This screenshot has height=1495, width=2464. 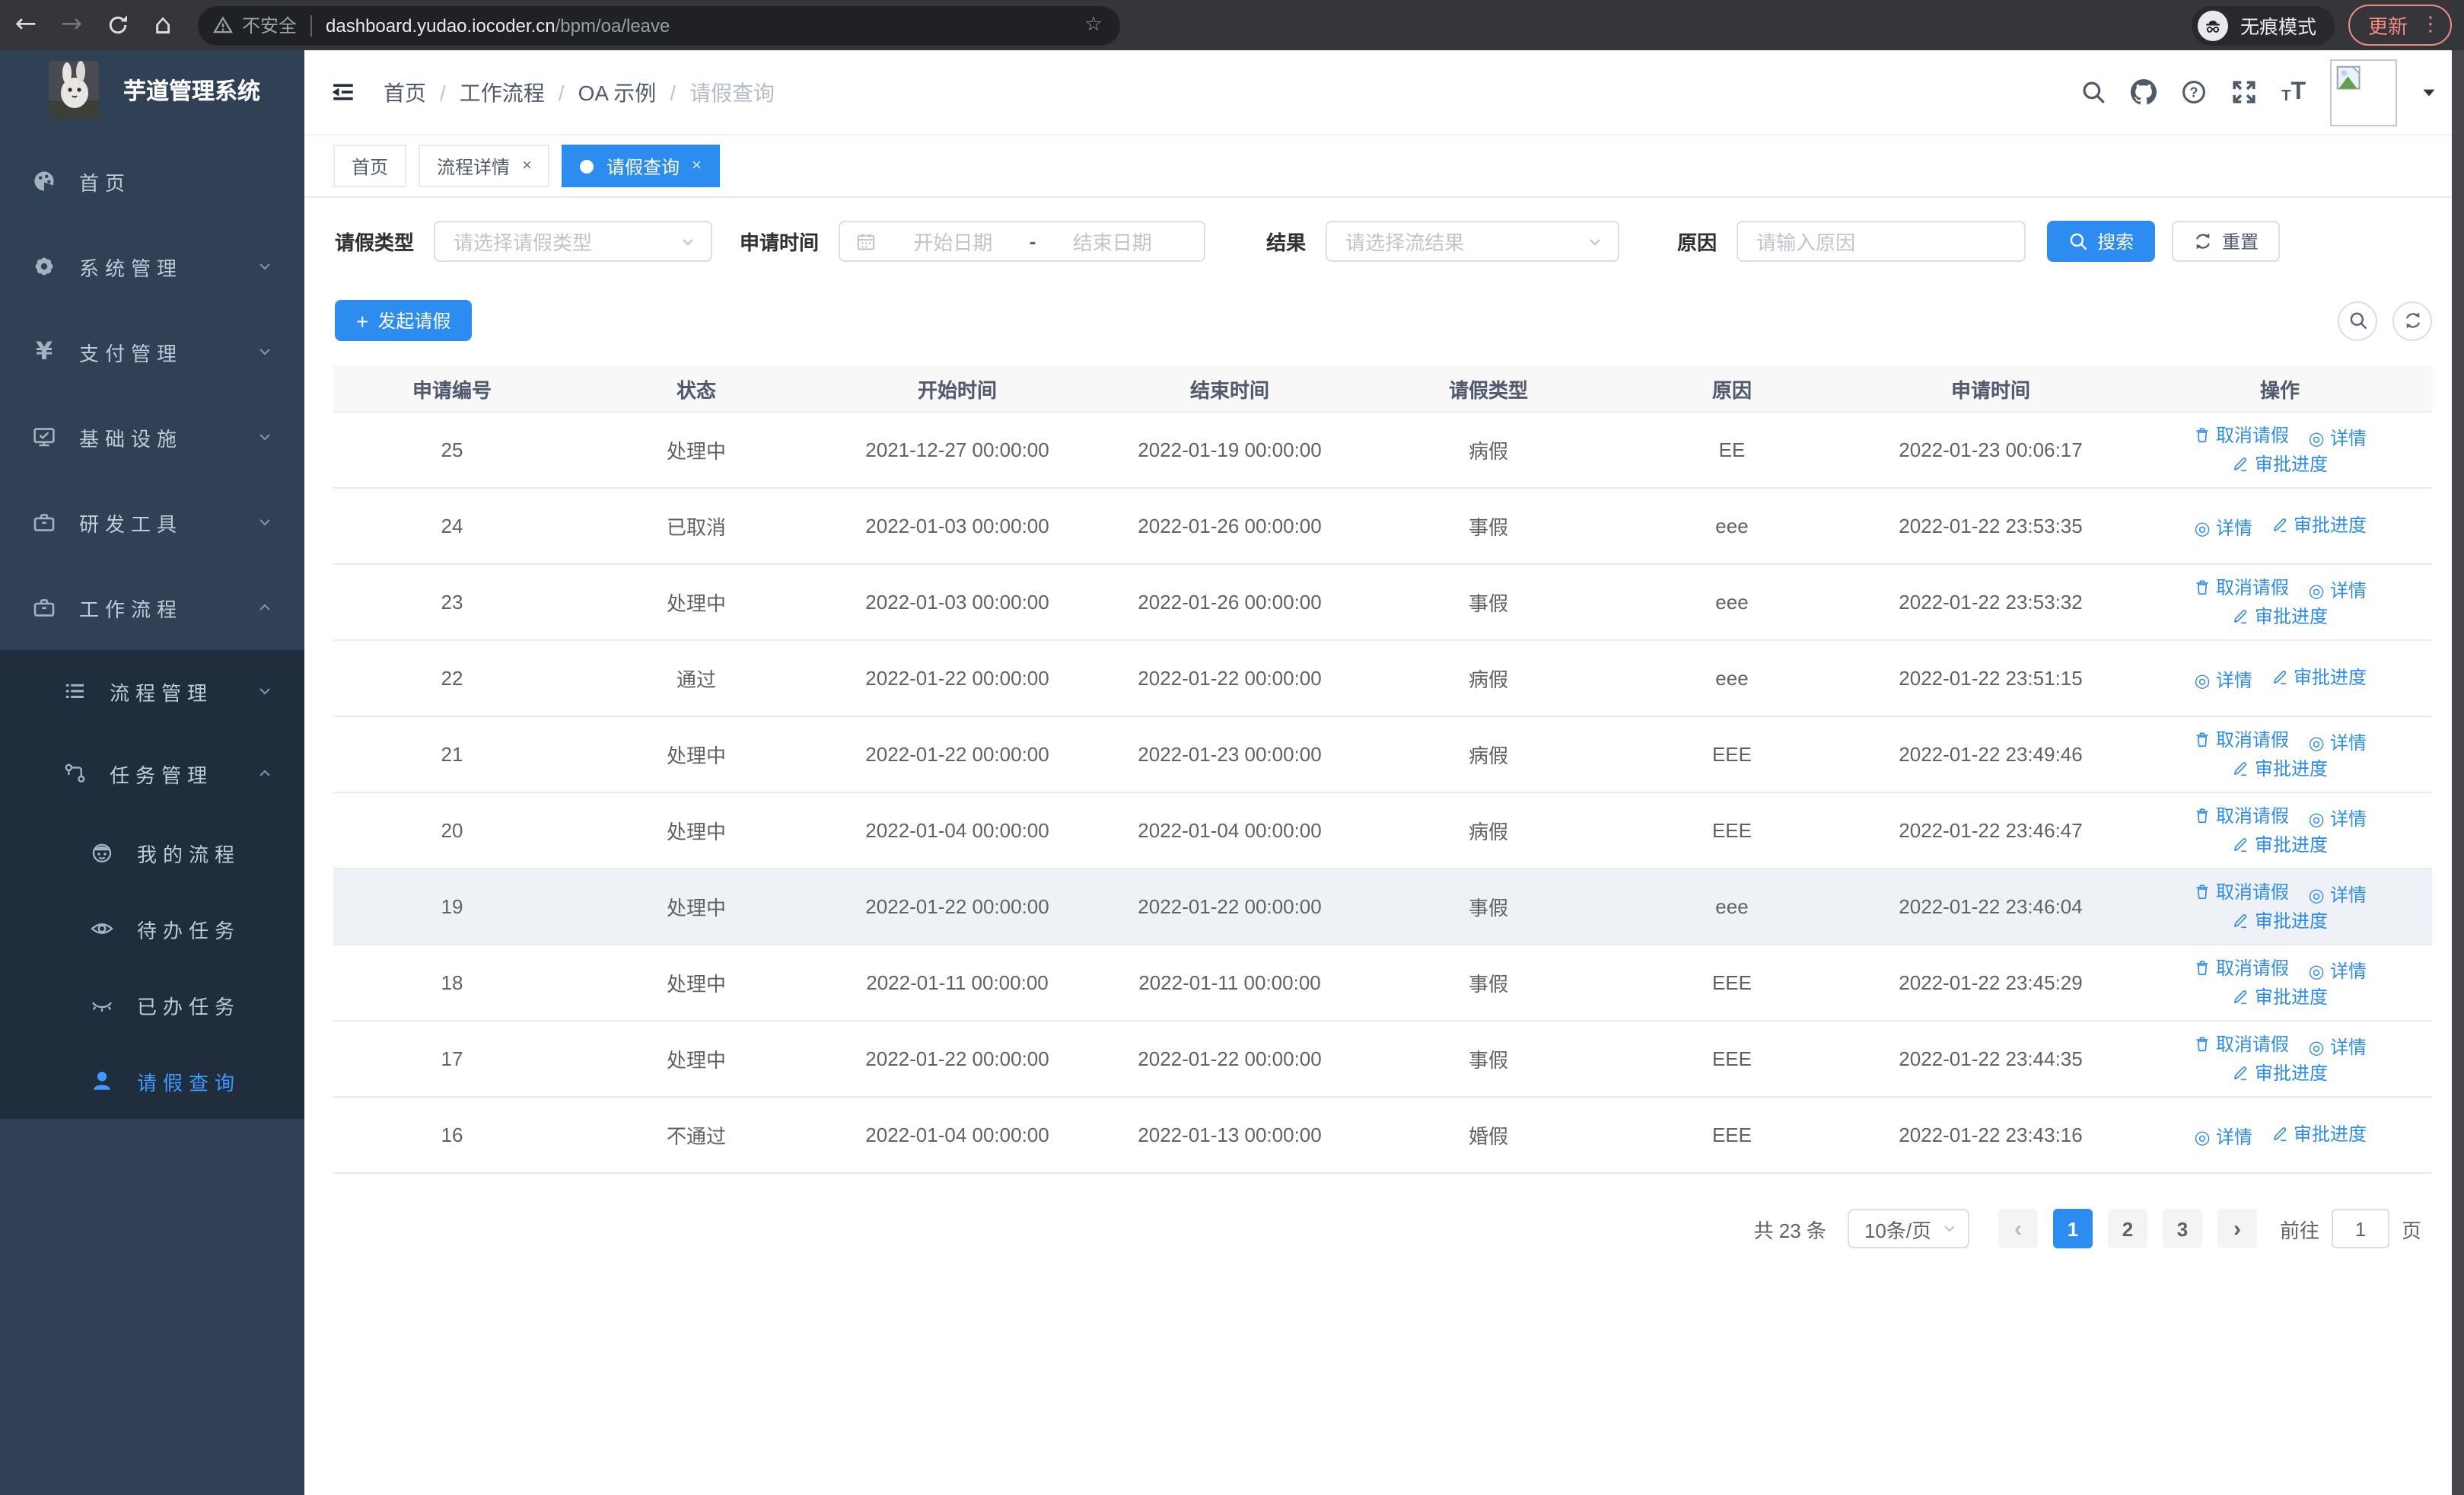 I want to click on next-page-button: ›, so click(x=2237, y=1229).